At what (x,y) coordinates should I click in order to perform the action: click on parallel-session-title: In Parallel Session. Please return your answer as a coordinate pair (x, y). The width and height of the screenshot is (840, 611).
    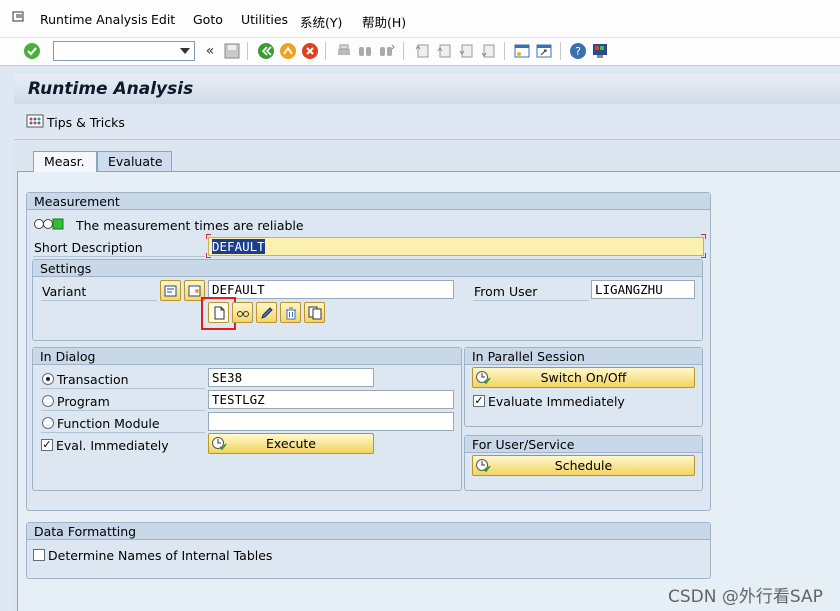
    Looking at the image, I should click on (583, 356).